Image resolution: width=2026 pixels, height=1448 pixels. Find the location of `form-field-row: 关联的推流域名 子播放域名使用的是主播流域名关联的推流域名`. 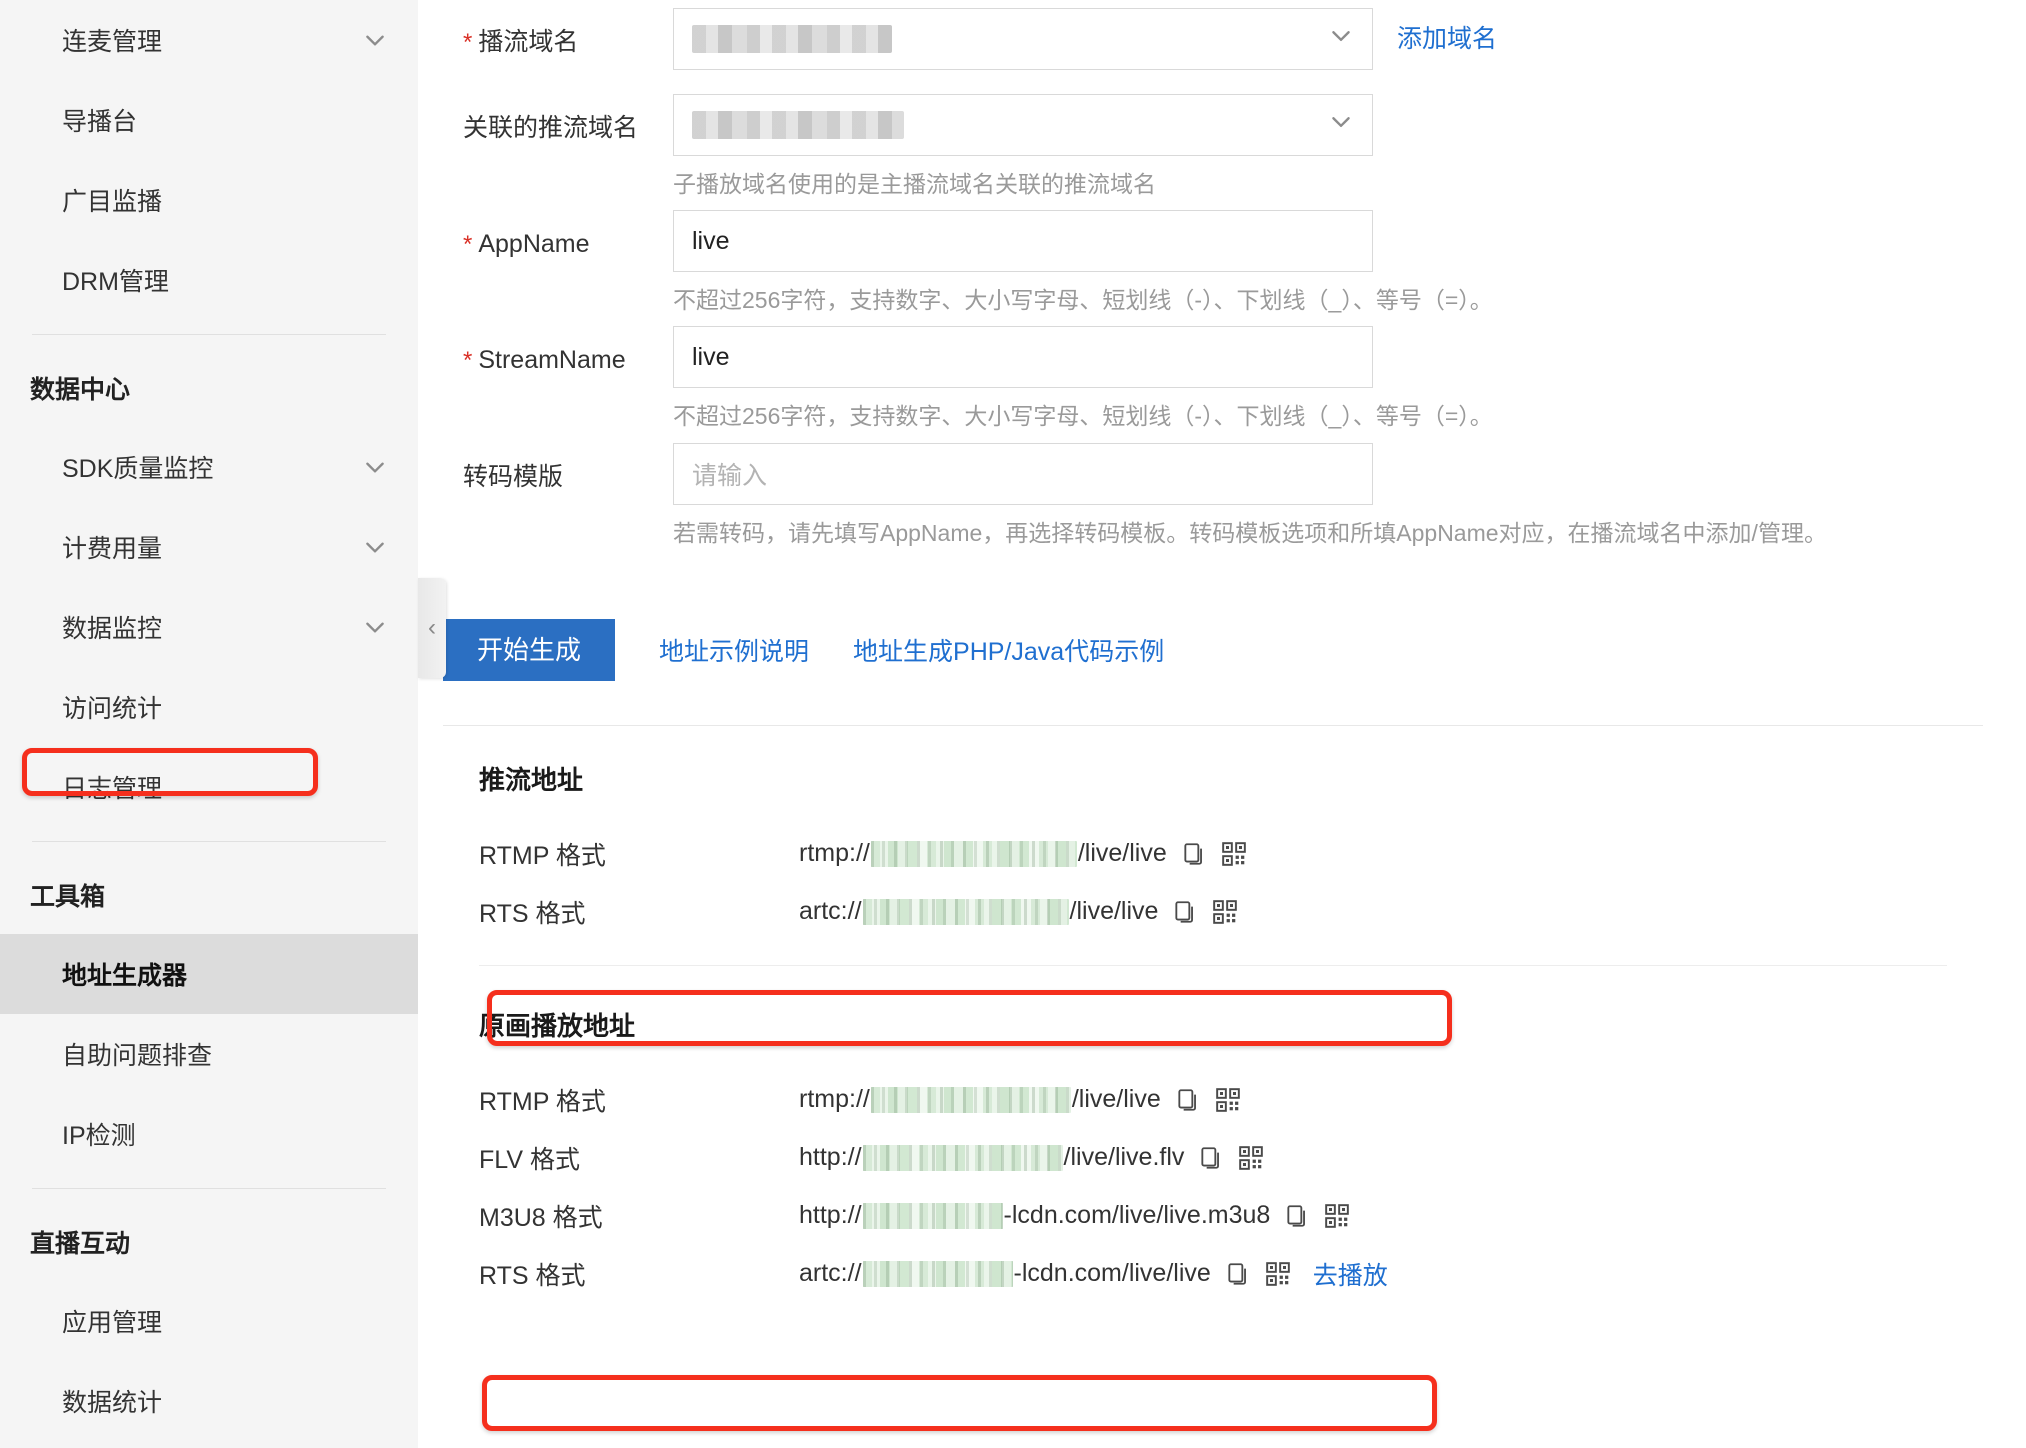

form-field-row: 关联的推流域名 子播放域名使用的是主播流域名关联的推流域名 is located at coordinates (1232, 149).